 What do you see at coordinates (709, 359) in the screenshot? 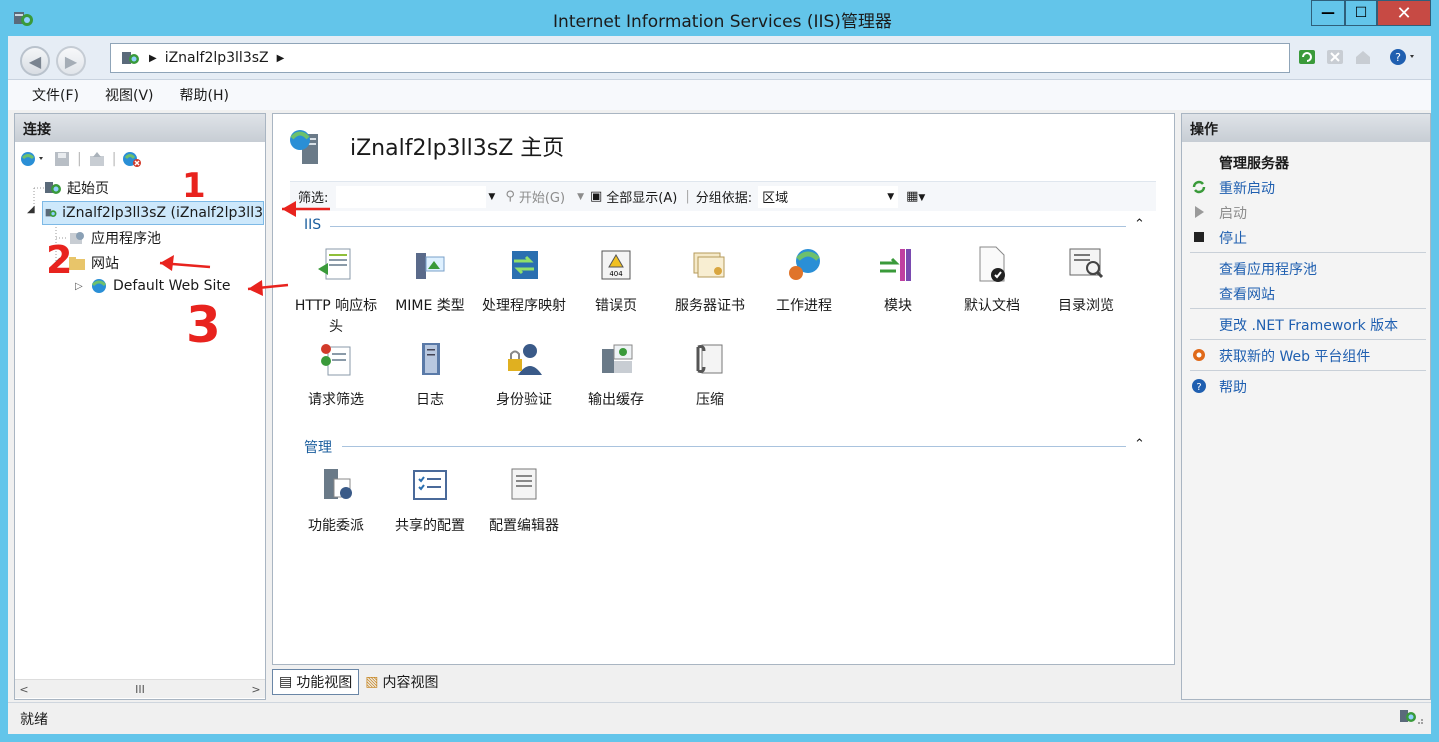
I see `compression-icon` at bounding box center [709, 359].